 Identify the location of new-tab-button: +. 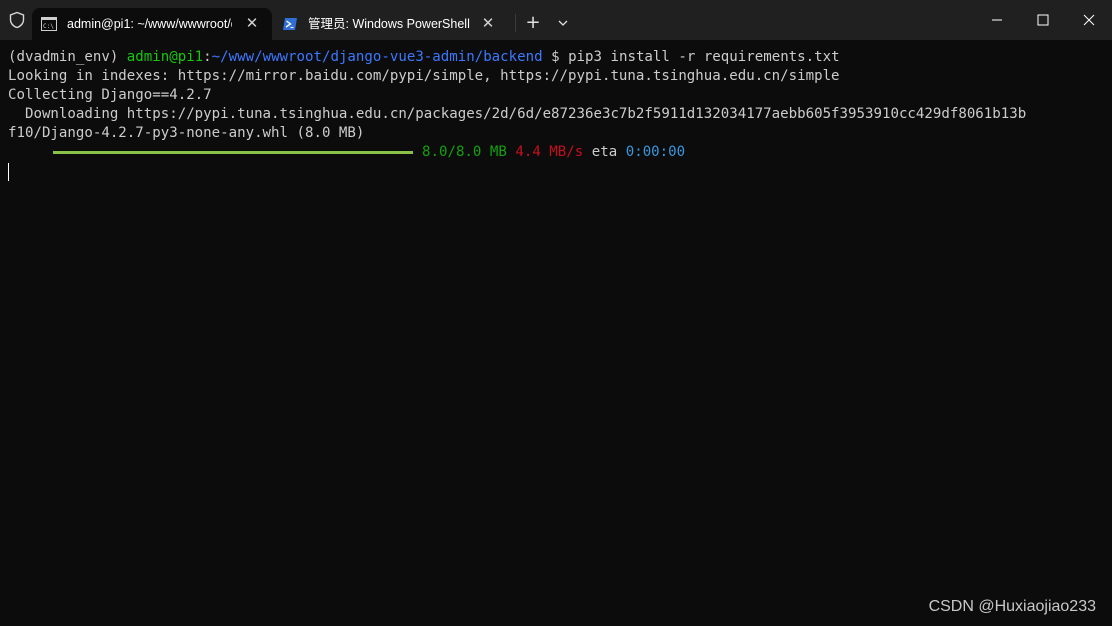
(533, 23).